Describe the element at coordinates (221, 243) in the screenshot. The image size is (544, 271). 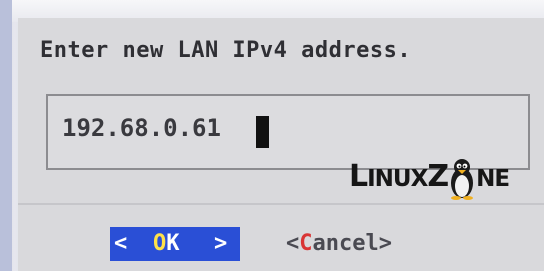
I see `ok-right-bracket: >` at that location.